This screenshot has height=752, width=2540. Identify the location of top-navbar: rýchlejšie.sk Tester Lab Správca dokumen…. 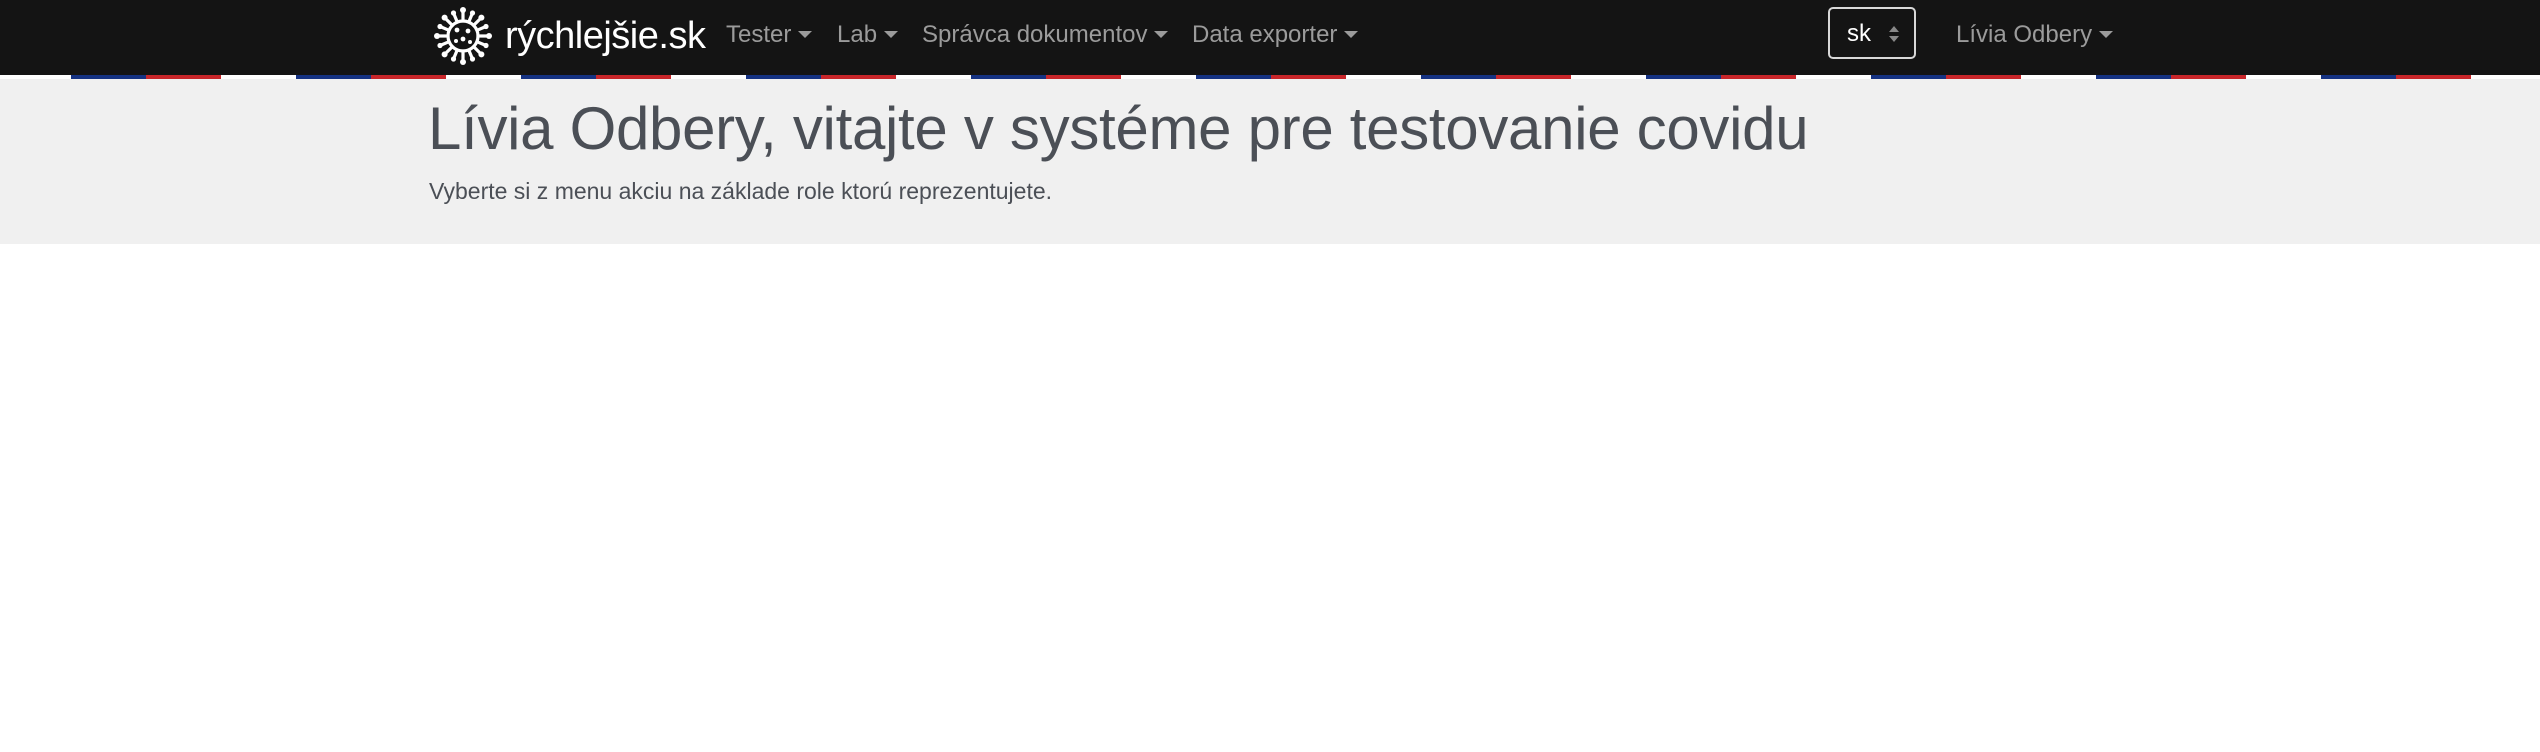
(1270, 37).